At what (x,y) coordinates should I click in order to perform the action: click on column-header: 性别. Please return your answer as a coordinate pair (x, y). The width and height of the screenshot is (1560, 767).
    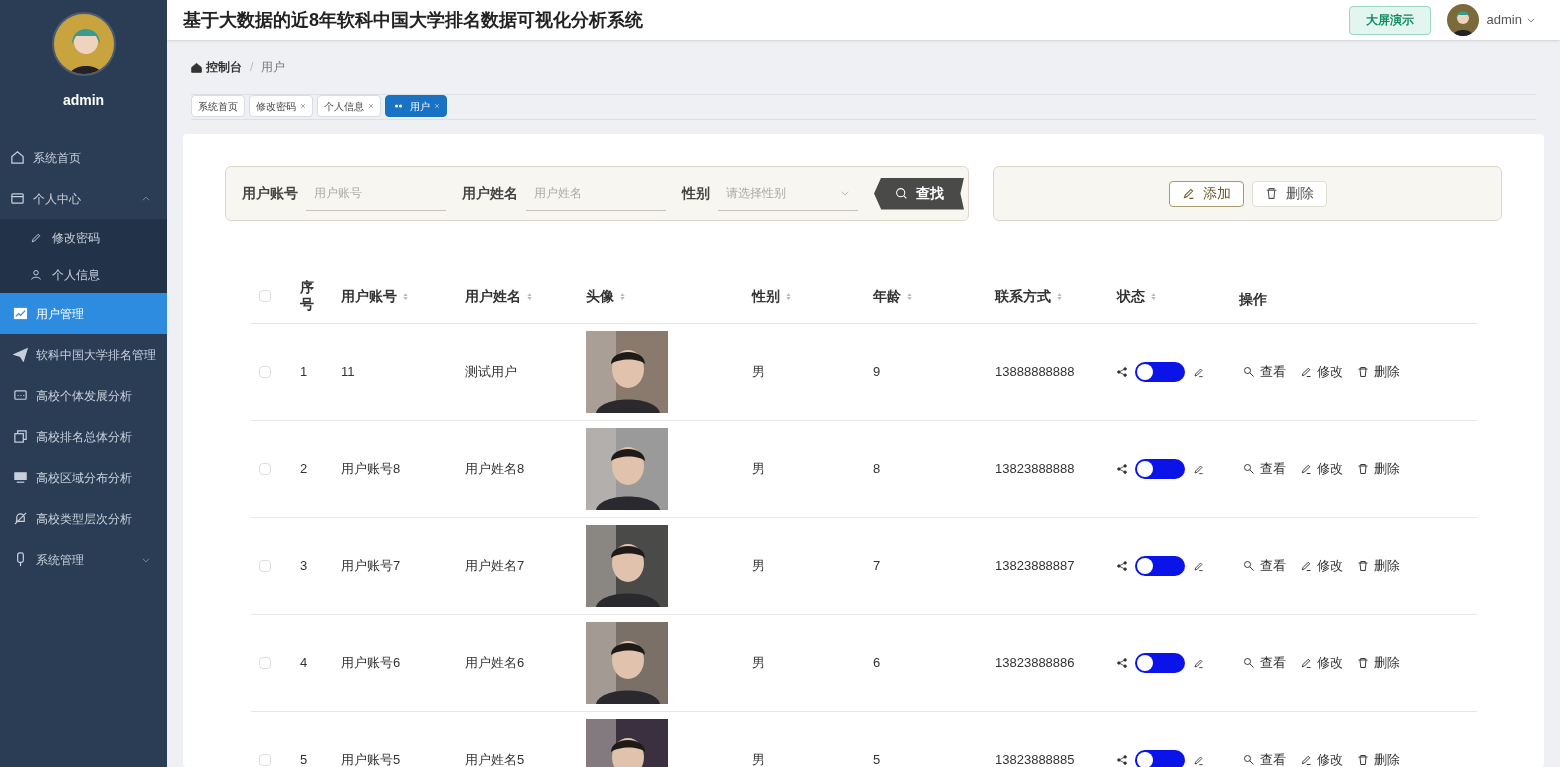
    Looking at the image, I should click on (772, 296).